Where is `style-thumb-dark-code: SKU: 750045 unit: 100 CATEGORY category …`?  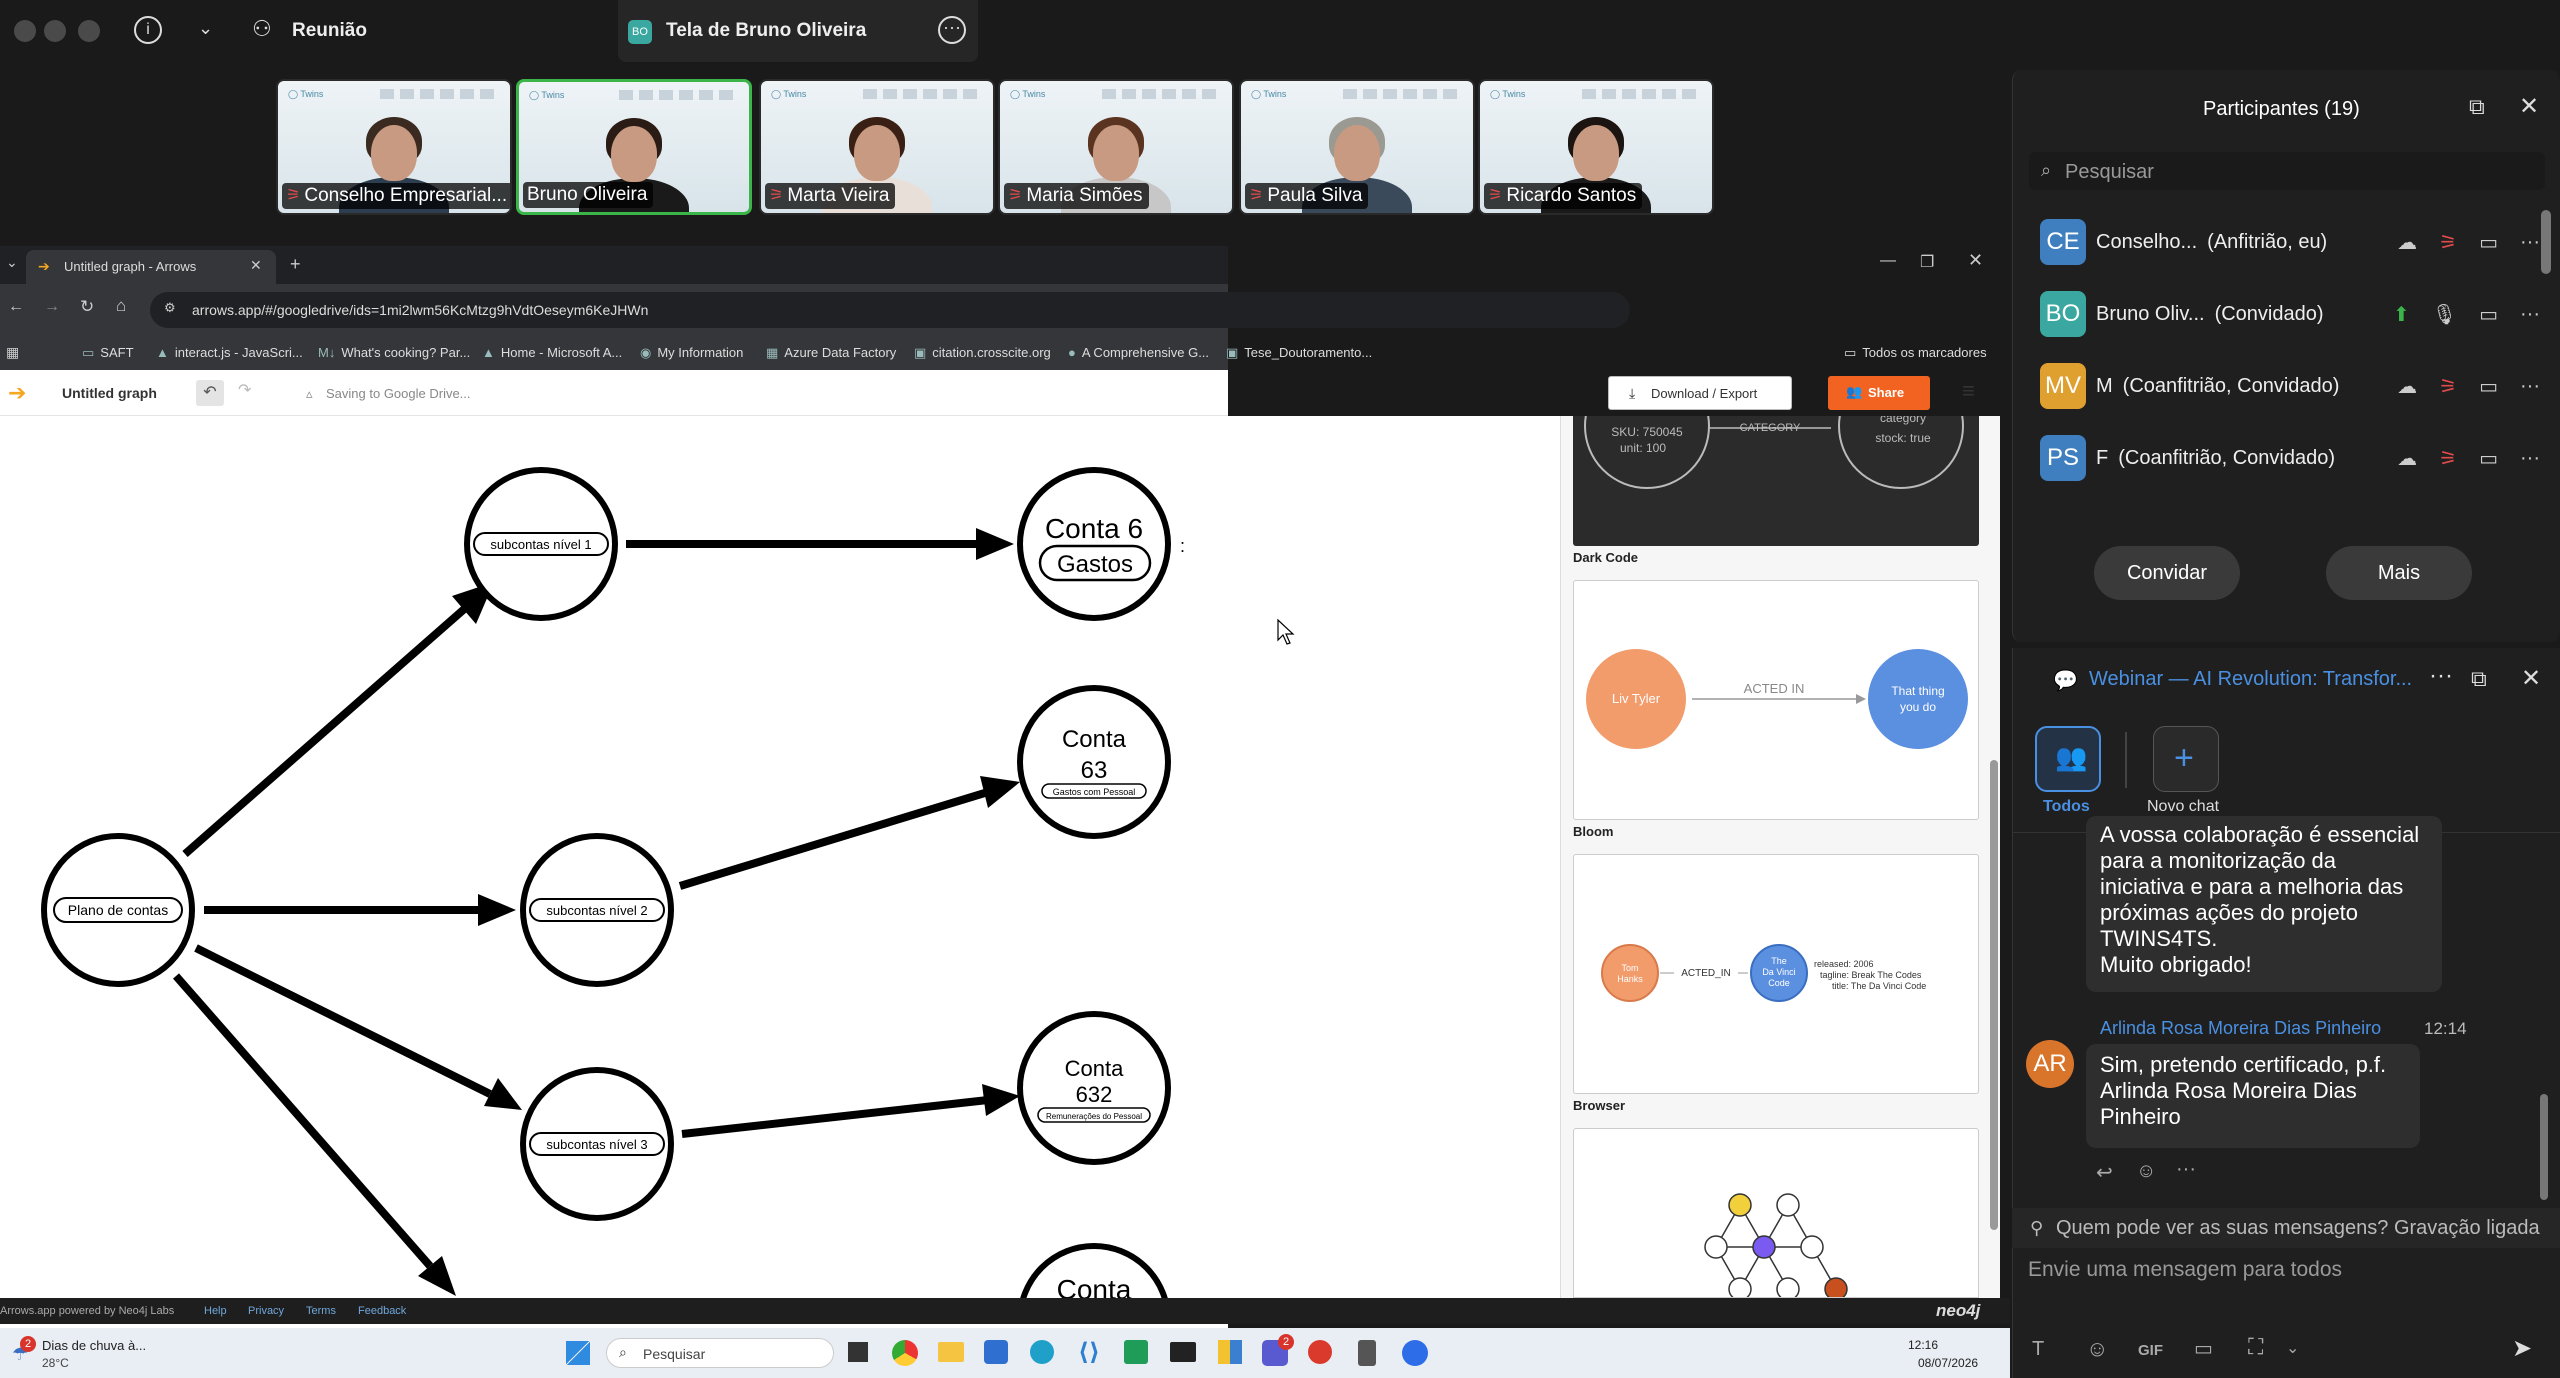
style-thumb-dark-code: SKU: 750045 unit: 100 CATEGORY category … is located at coordinates (1776, 454).